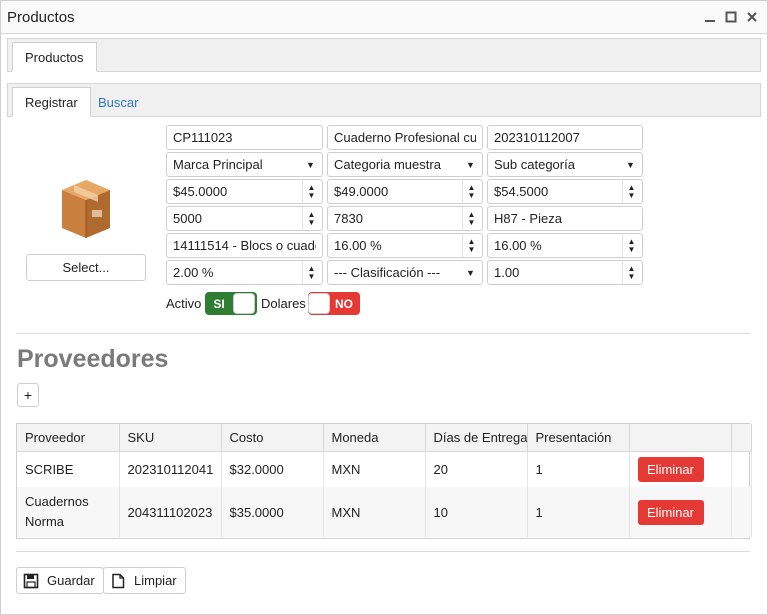  I want to click on limpiar-button: Limpiar, so click(144, 580).